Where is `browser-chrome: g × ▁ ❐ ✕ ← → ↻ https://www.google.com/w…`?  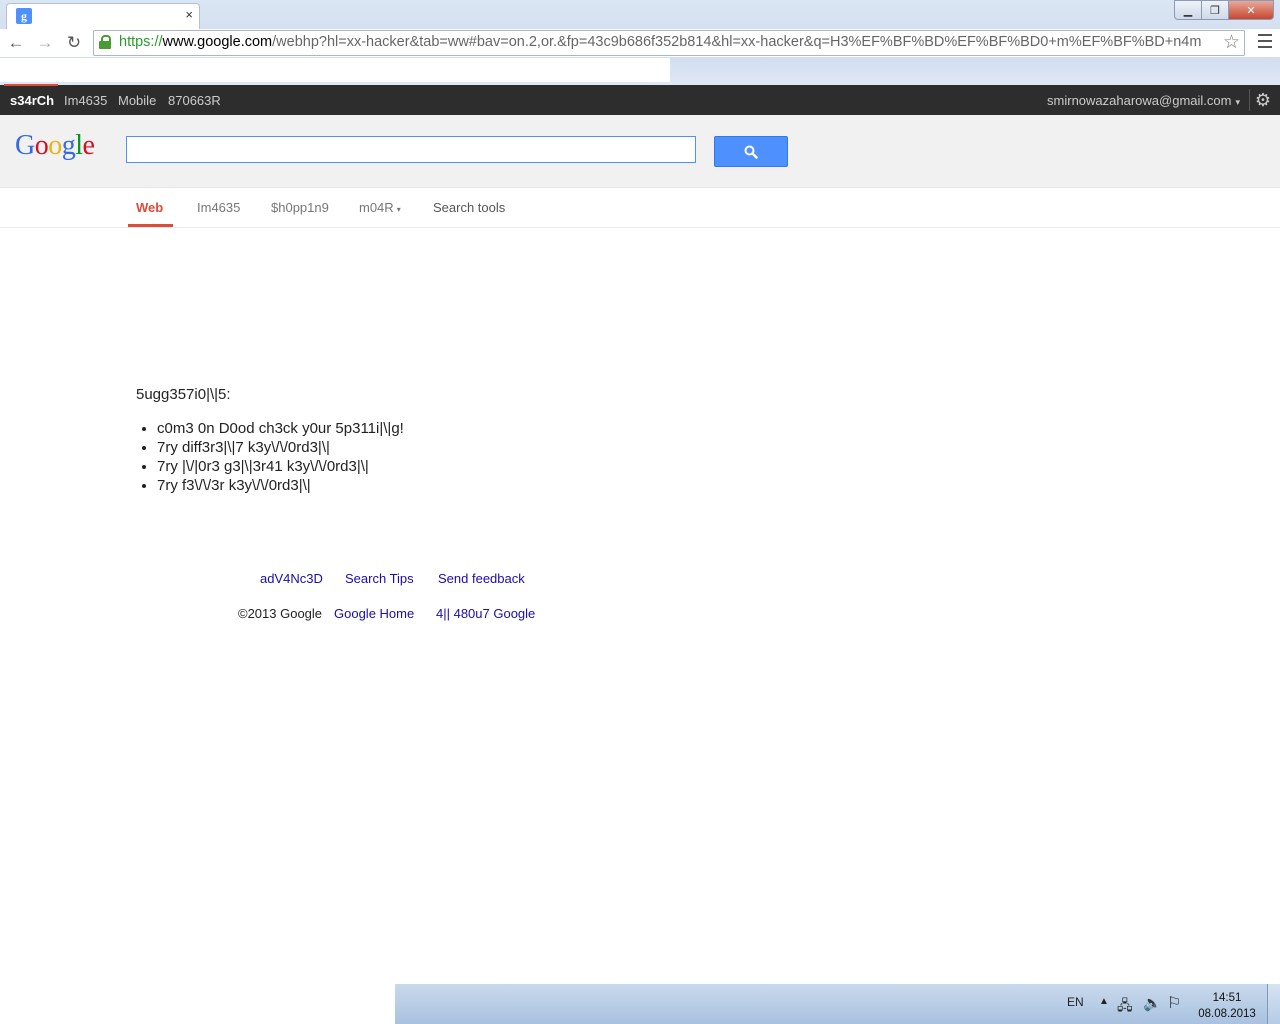 browser-chrome: g × ▁ ❐ ✕ ← → ↻ https://www.google.com/w… is located at coordinates (640, 42).